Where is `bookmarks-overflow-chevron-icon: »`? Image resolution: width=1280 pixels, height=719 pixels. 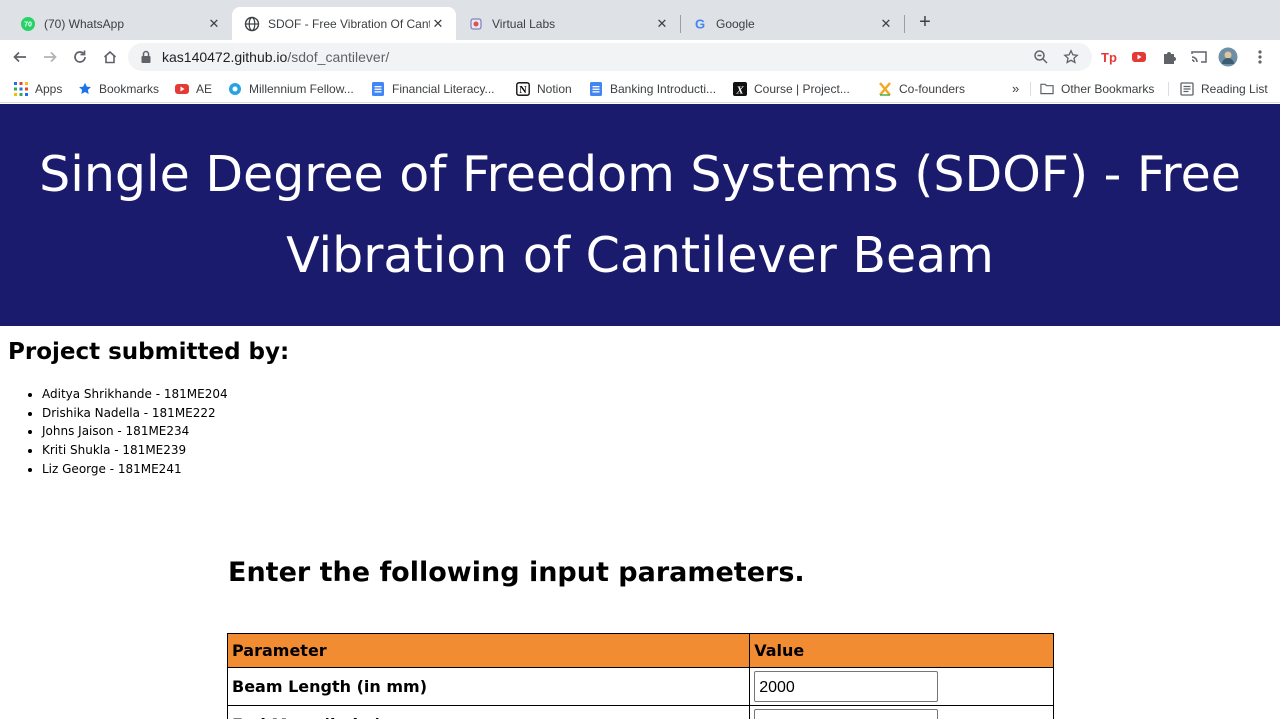 bookmarks-overflow-chevron-icon: » is located at coordinates (1015, 88).